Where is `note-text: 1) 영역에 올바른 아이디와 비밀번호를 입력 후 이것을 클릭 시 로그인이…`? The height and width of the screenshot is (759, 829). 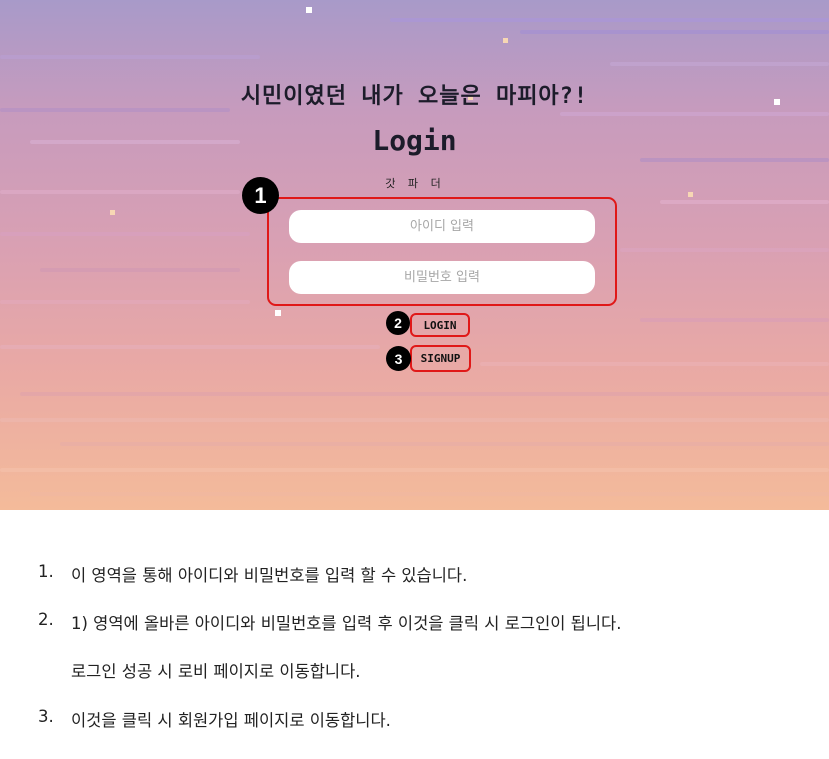
note-text: 1) 영역에 올바른 아이디와 비밀번호를 입력 후 이것을 클릭 시 로그인이… is located at coordinates (346, 623).